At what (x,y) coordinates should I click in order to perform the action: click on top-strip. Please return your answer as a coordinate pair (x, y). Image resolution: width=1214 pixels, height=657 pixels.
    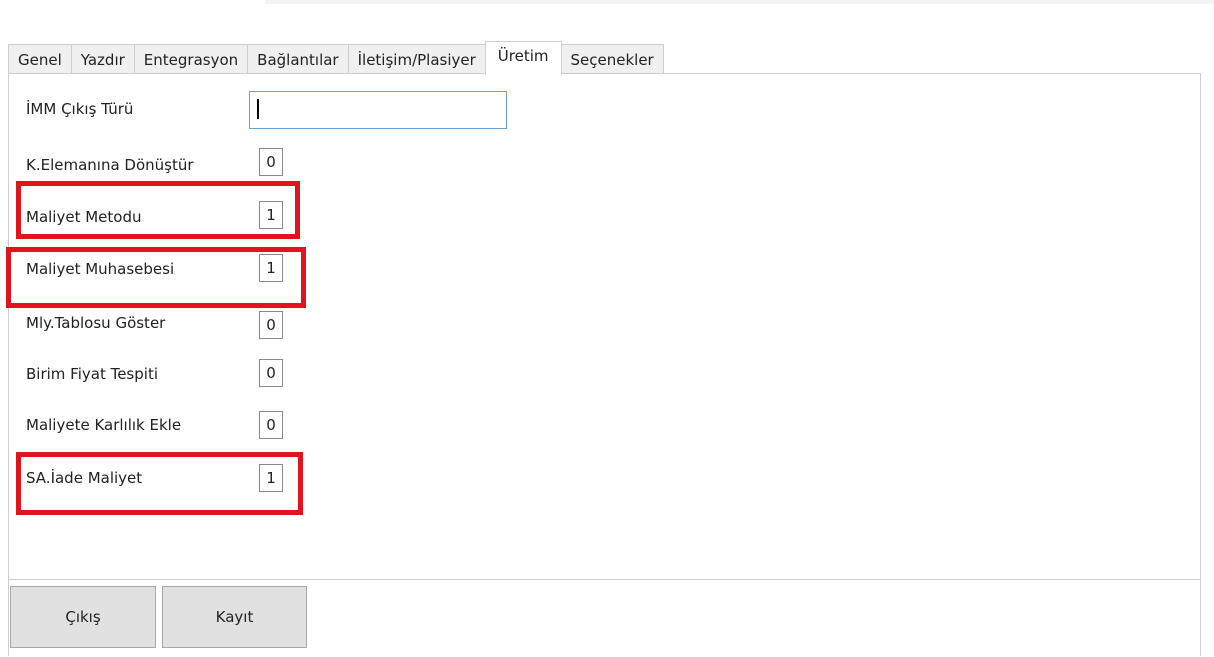
    Looking at the image, I should click on (607, 18).